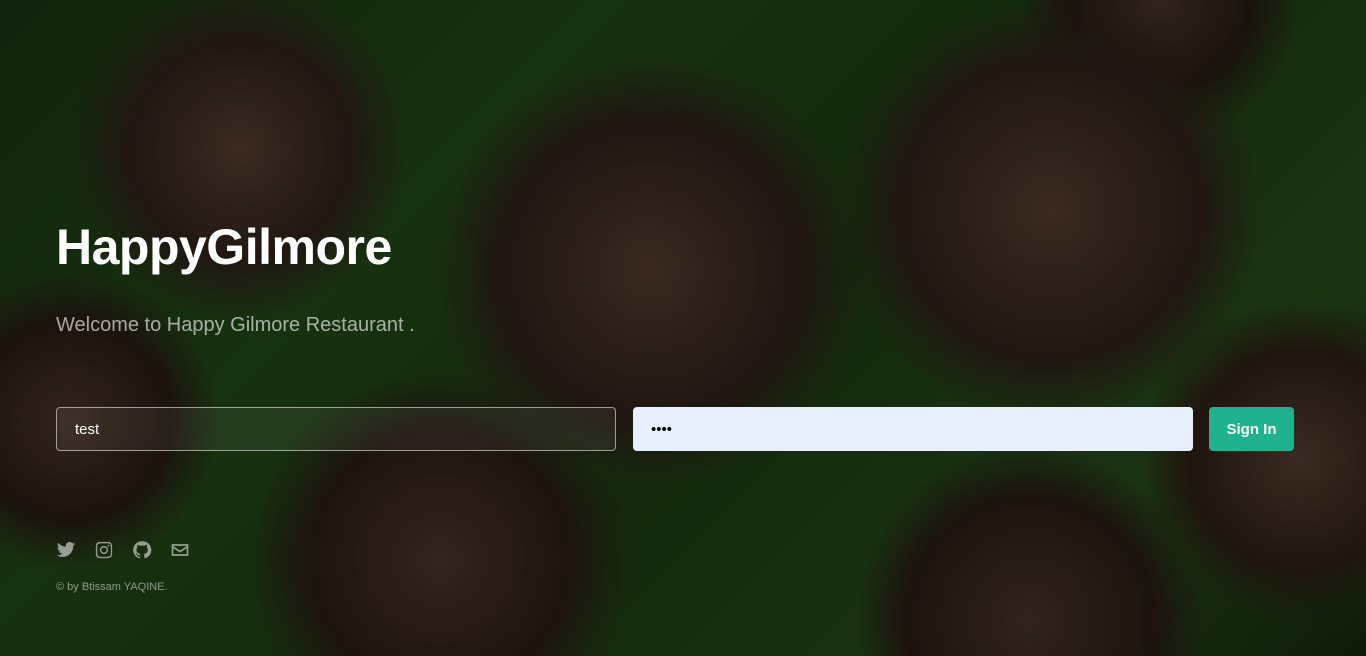 This screenshot has height=656, width=1366. I want to click on welcome-subtitle: Welcome to Happy Gilmore Restaurant ., so click(235, 325).